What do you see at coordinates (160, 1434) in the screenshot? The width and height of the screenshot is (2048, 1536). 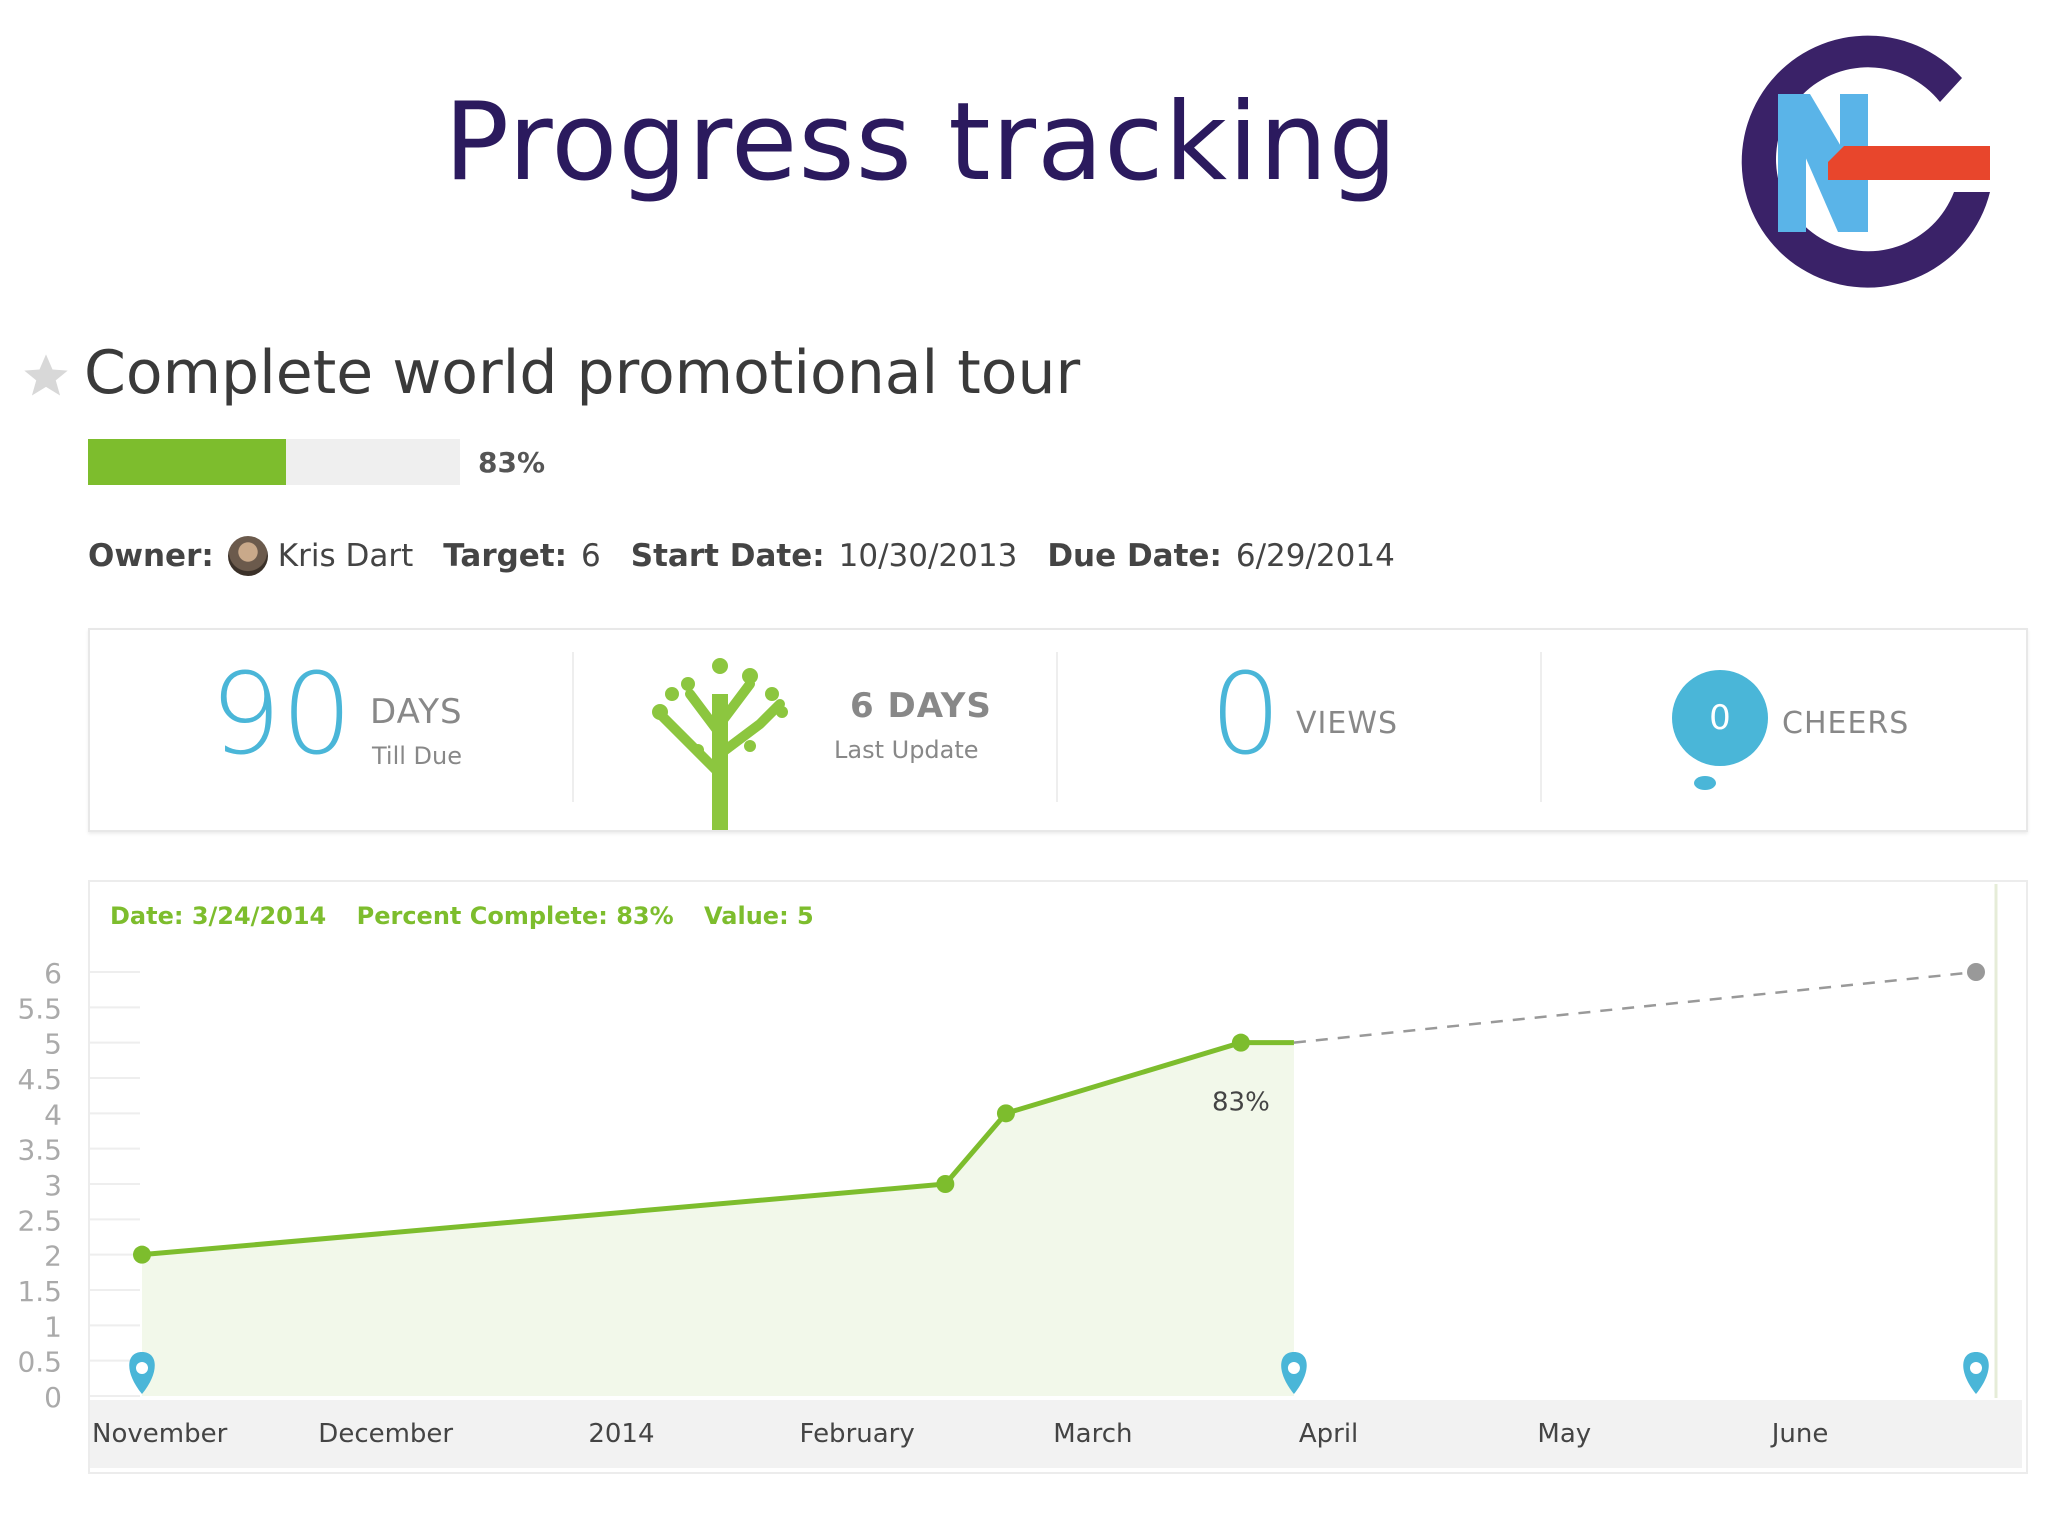 I see `x-tick-label: November` at bounding box center [160, 1434].